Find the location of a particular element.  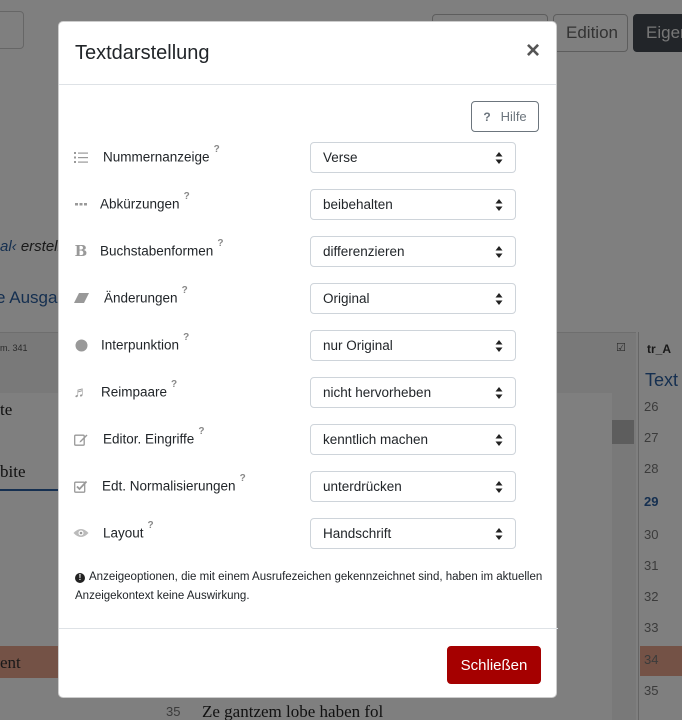

help-button: ? Hilfe is located at coordinates (505, 116).